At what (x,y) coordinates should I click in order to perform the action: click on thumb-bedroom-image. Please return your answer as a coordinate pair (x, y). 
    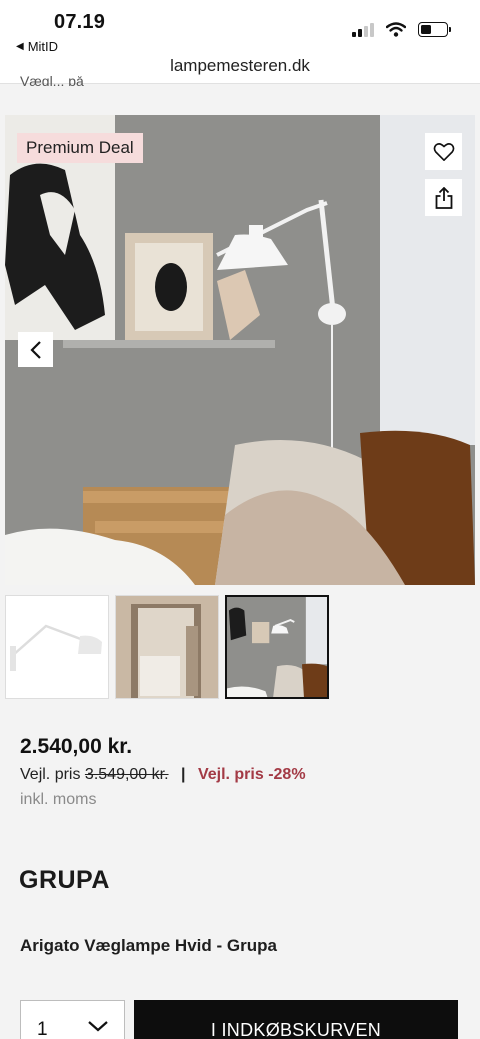
    Looking at the image, I should click on (167, 647).